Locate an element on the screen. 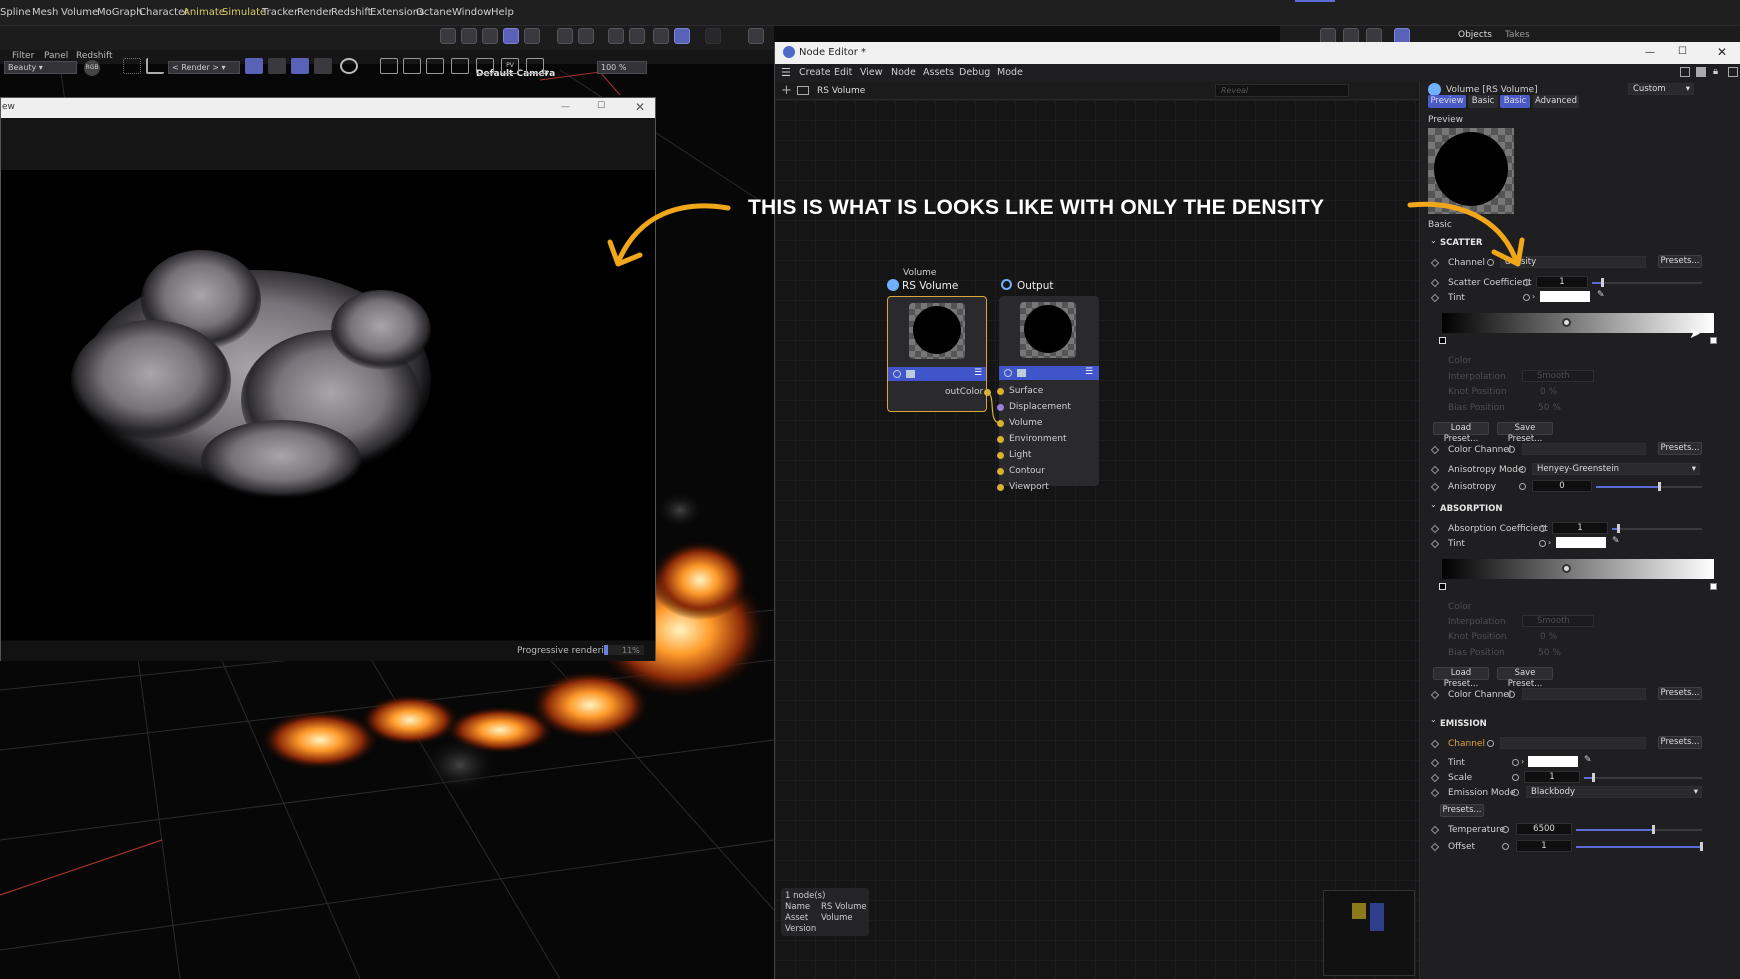  annotation-arrows is located at coordinates (1066, 234).